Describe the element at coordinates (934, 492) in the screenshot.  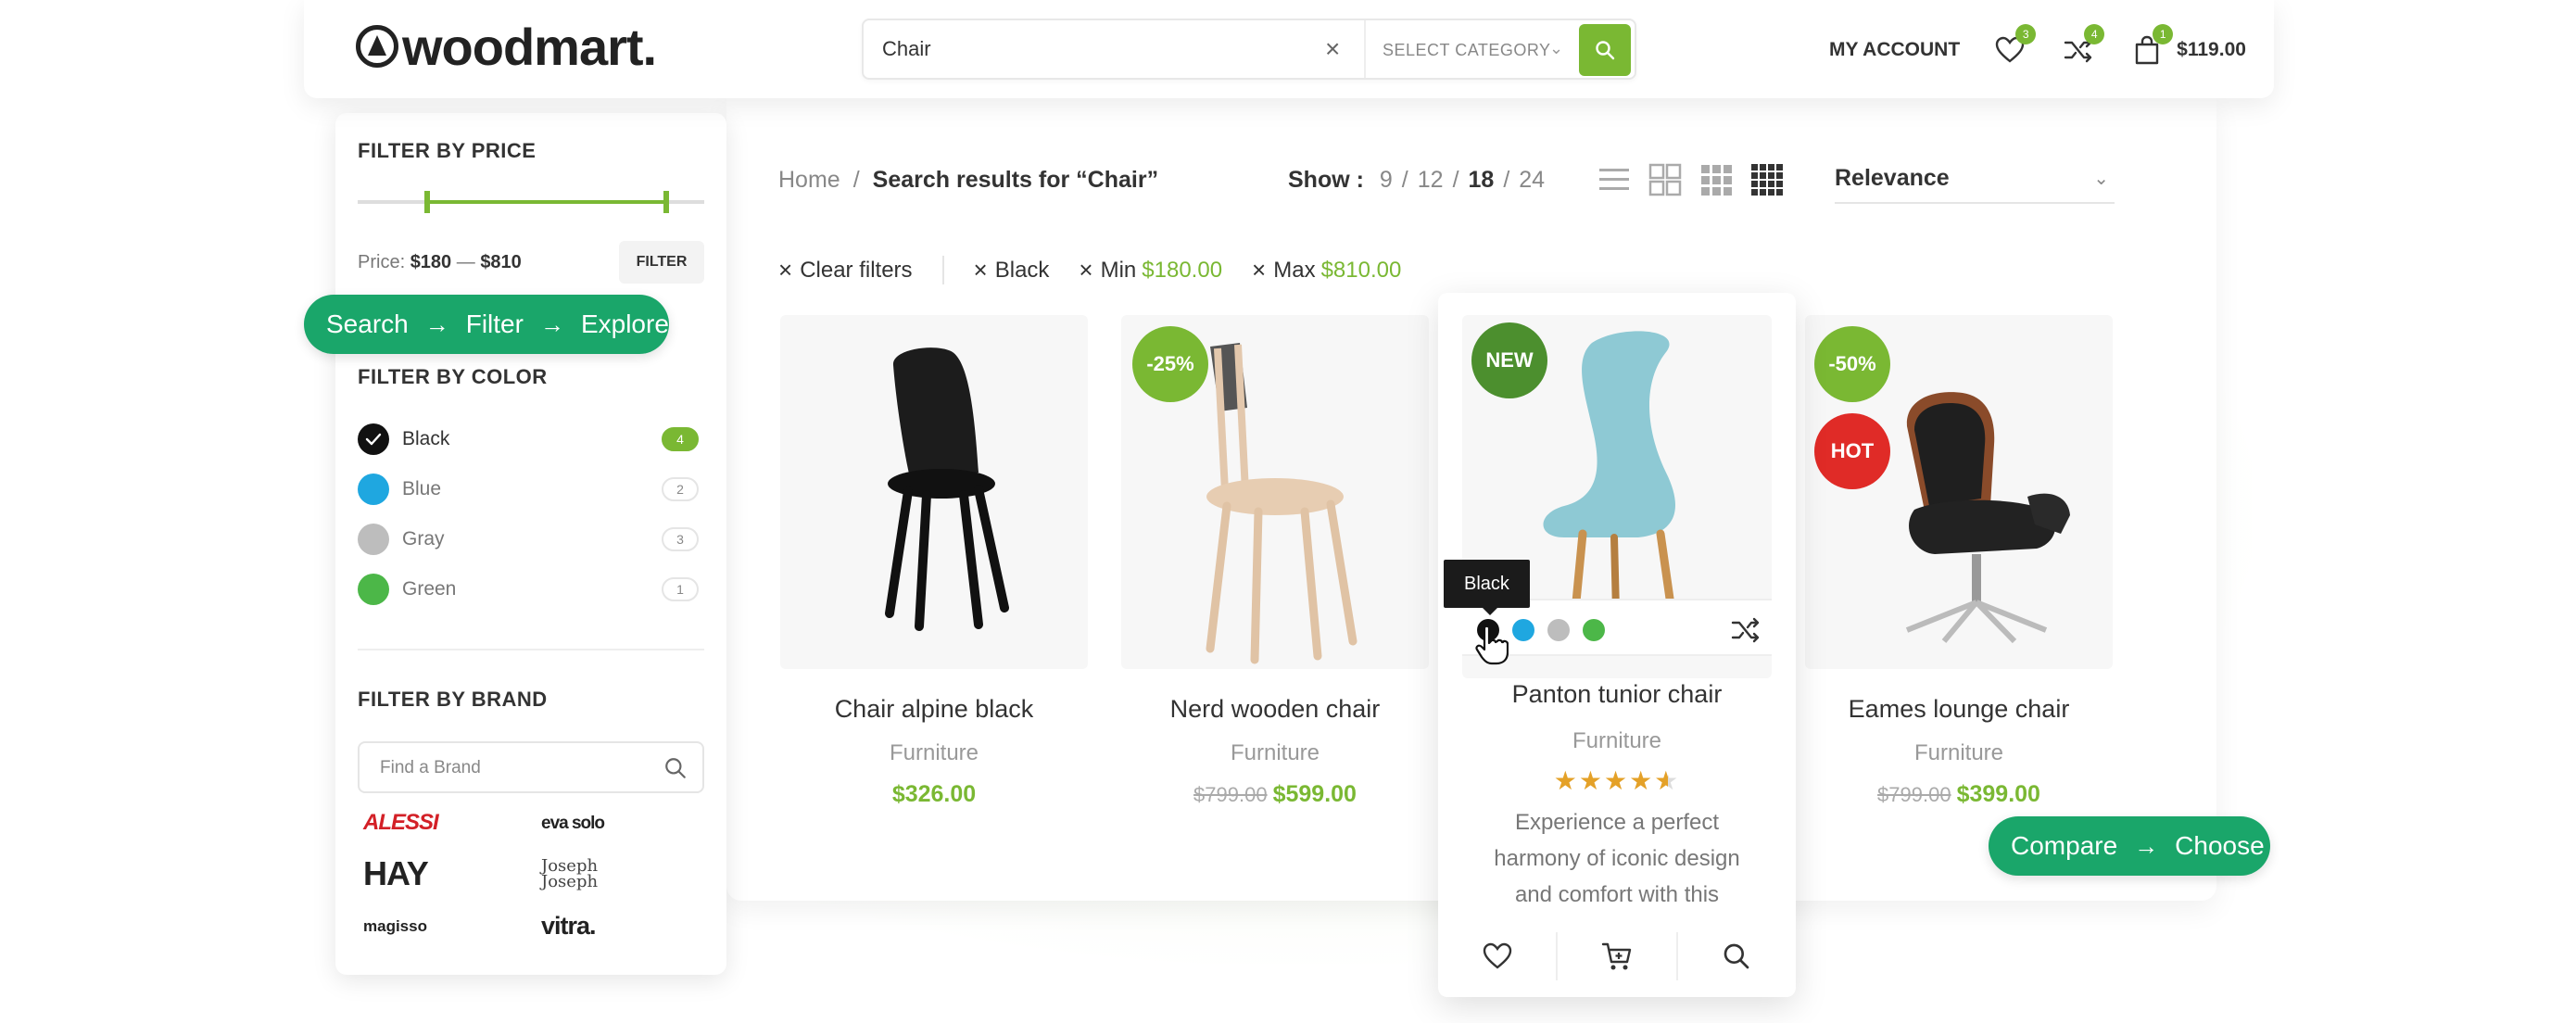
I see `product-image` at that location.